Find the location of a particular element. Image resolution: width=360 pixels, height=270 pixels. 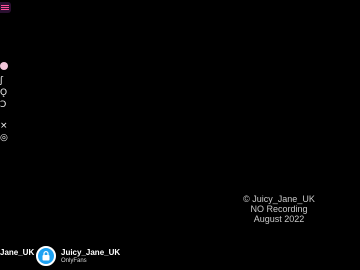

watermark-no-recording: NO Recording is located at coordinates (279, 209).